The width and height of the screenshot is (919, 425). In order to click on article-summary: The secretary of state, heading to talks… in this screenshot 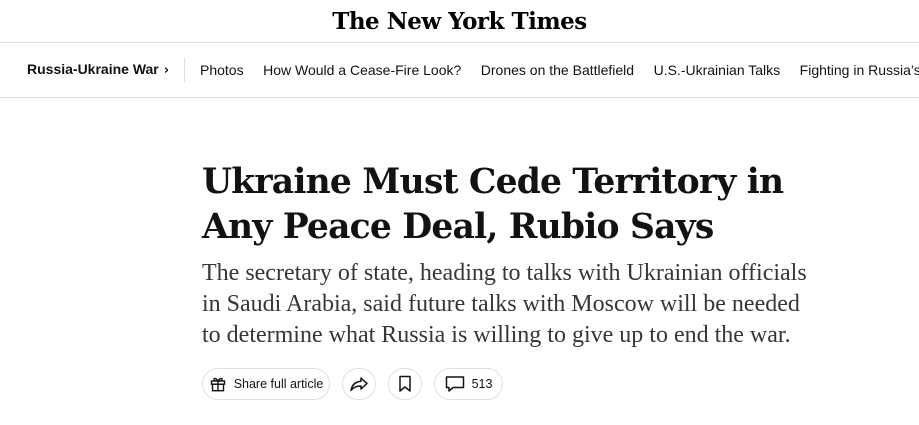, I will do `click(504, 304)`.